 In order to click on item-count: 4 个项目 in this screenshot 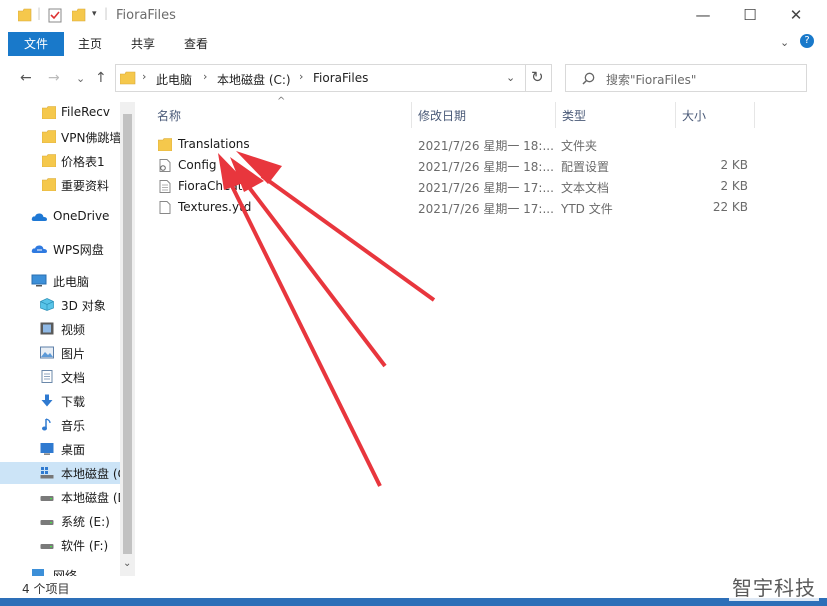, I will do `click(46, 589)`.